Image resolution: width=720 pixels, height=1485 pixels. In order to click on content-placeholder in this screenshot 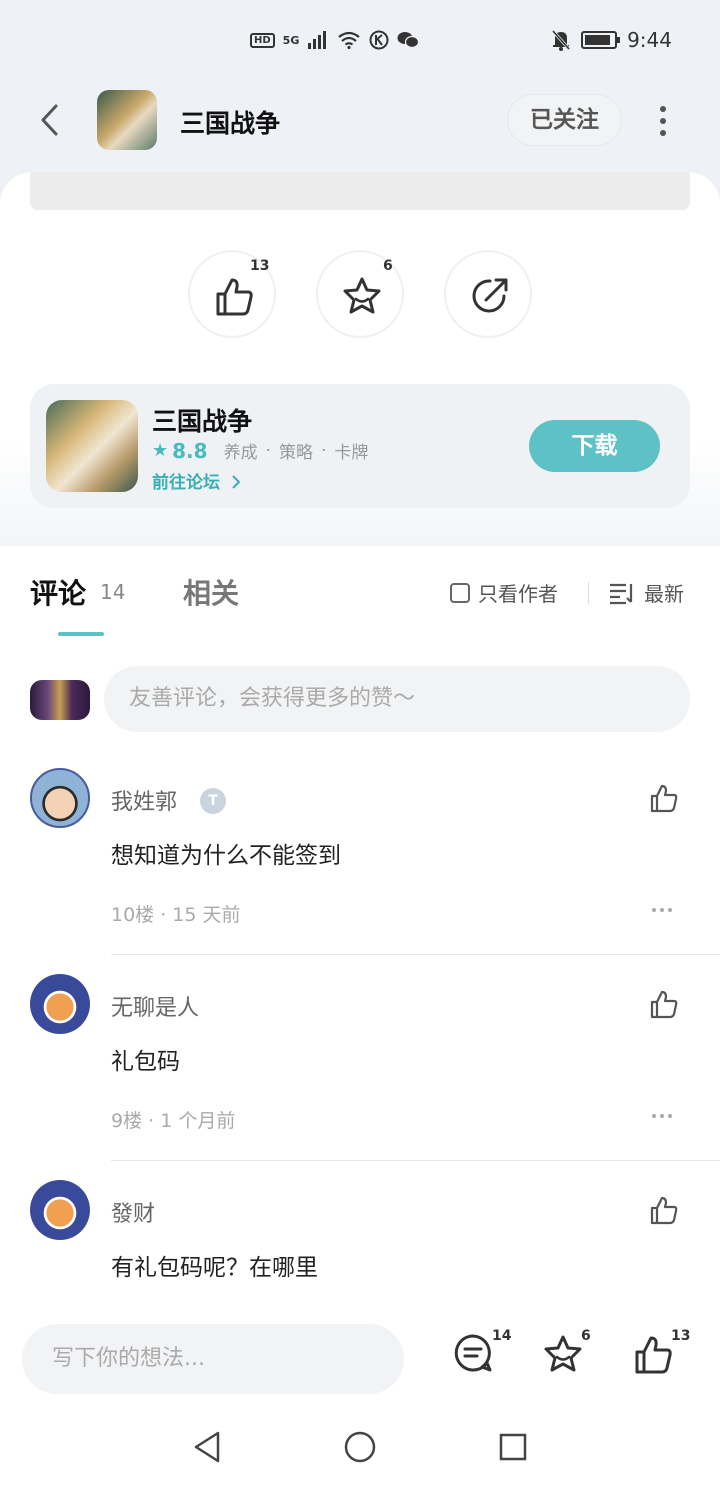, I will do `click(360, 191)`.